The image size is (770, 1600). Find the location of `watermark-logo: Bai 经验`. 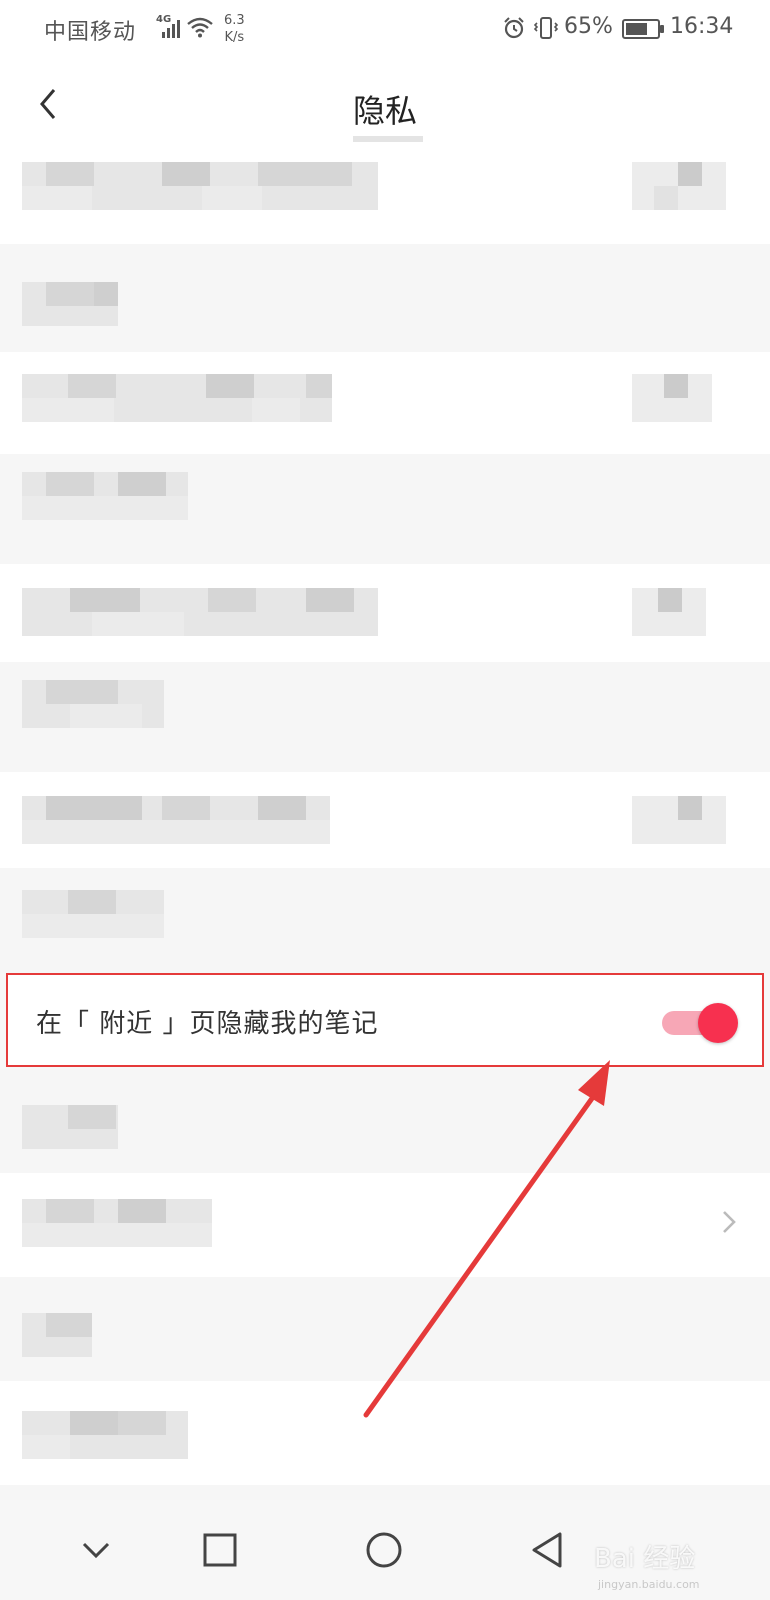

watermark-logo: Bai 经验 is located at coordinates (645, 1559).